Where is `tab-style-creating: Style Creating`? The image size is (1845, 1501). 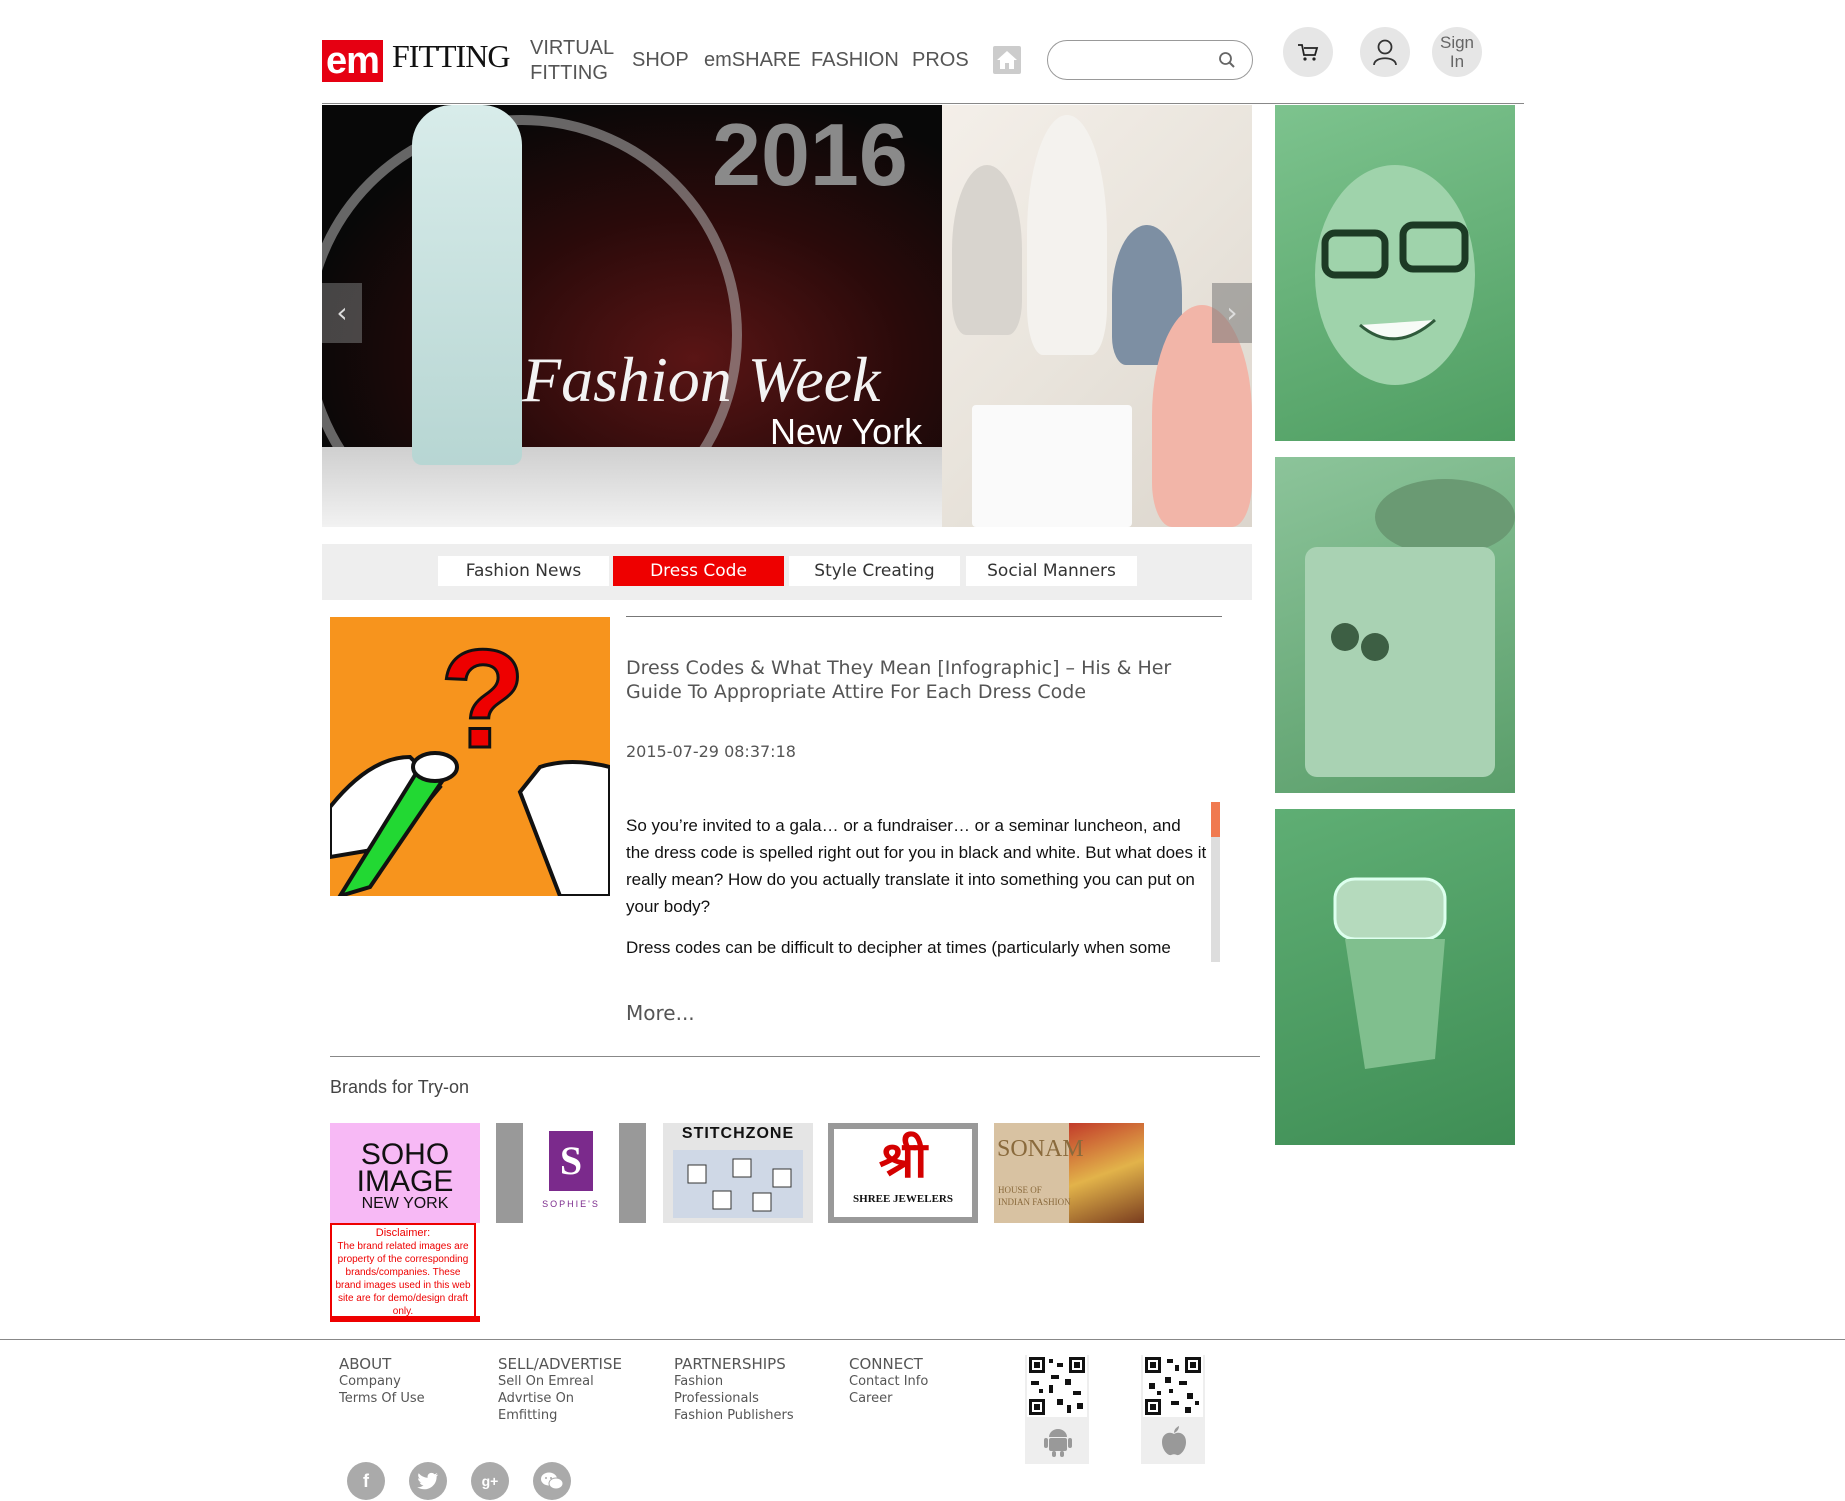 tab-style-creating: Style Creating is located at coordinates (874, 571).